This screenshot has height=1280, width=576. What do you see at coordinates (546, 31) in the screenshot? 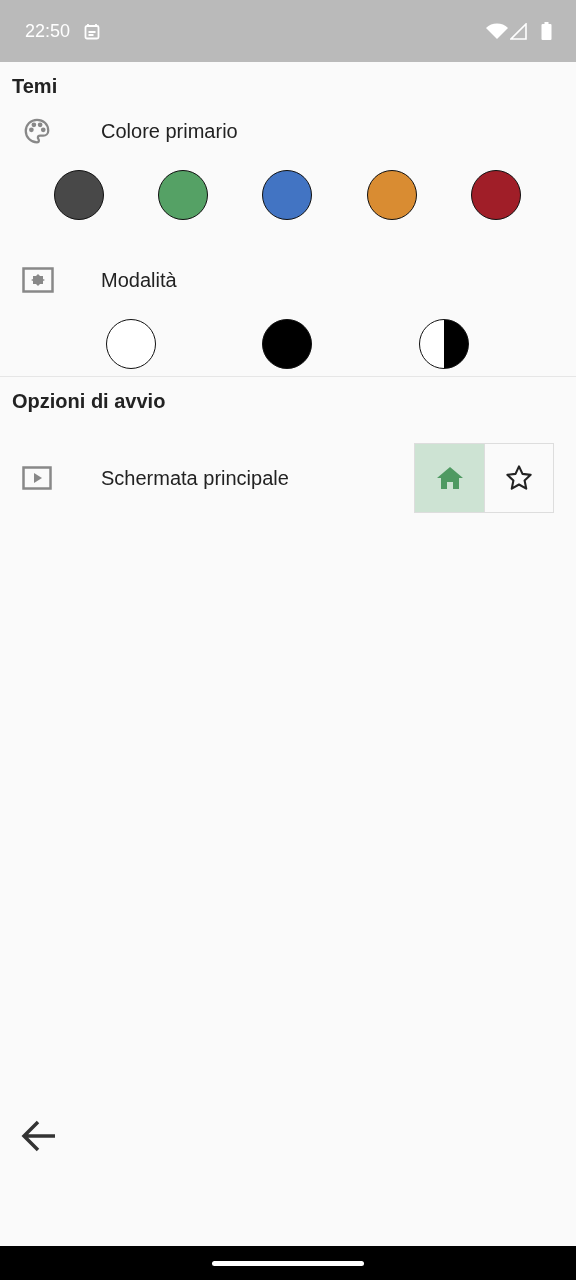
I see `battery-icon` at bounding box center [546, 31].